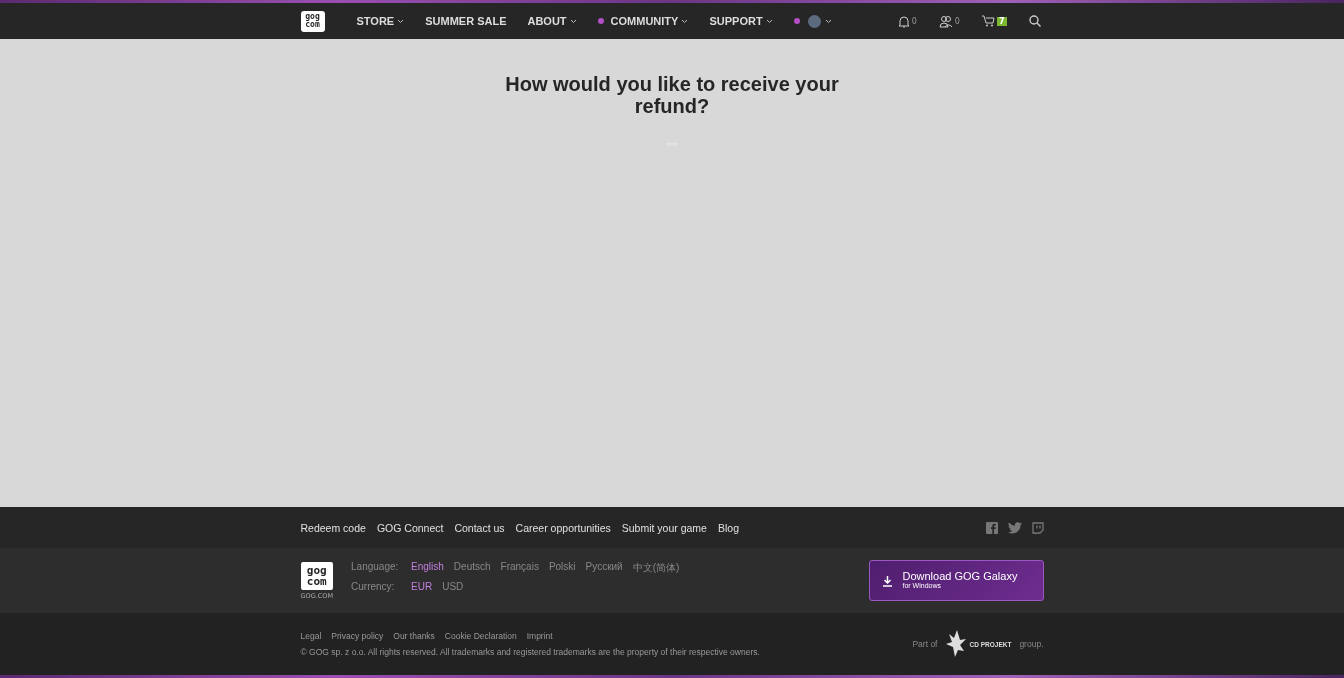 This screenshot has height=678, width=1344. What do you see at coordinates (945, 21) in the screenshot?
I see `friends-icon` at bounding box center [945, 21].